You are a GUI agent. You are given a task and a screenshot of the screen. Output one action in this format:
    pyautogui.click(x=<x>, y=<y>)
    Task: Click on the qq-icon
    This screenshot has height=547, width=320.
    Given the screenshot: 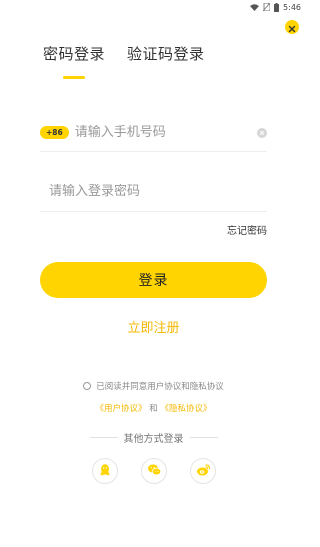 What is the action you would take?
    pyautogui.click(x=105, y=471)
    